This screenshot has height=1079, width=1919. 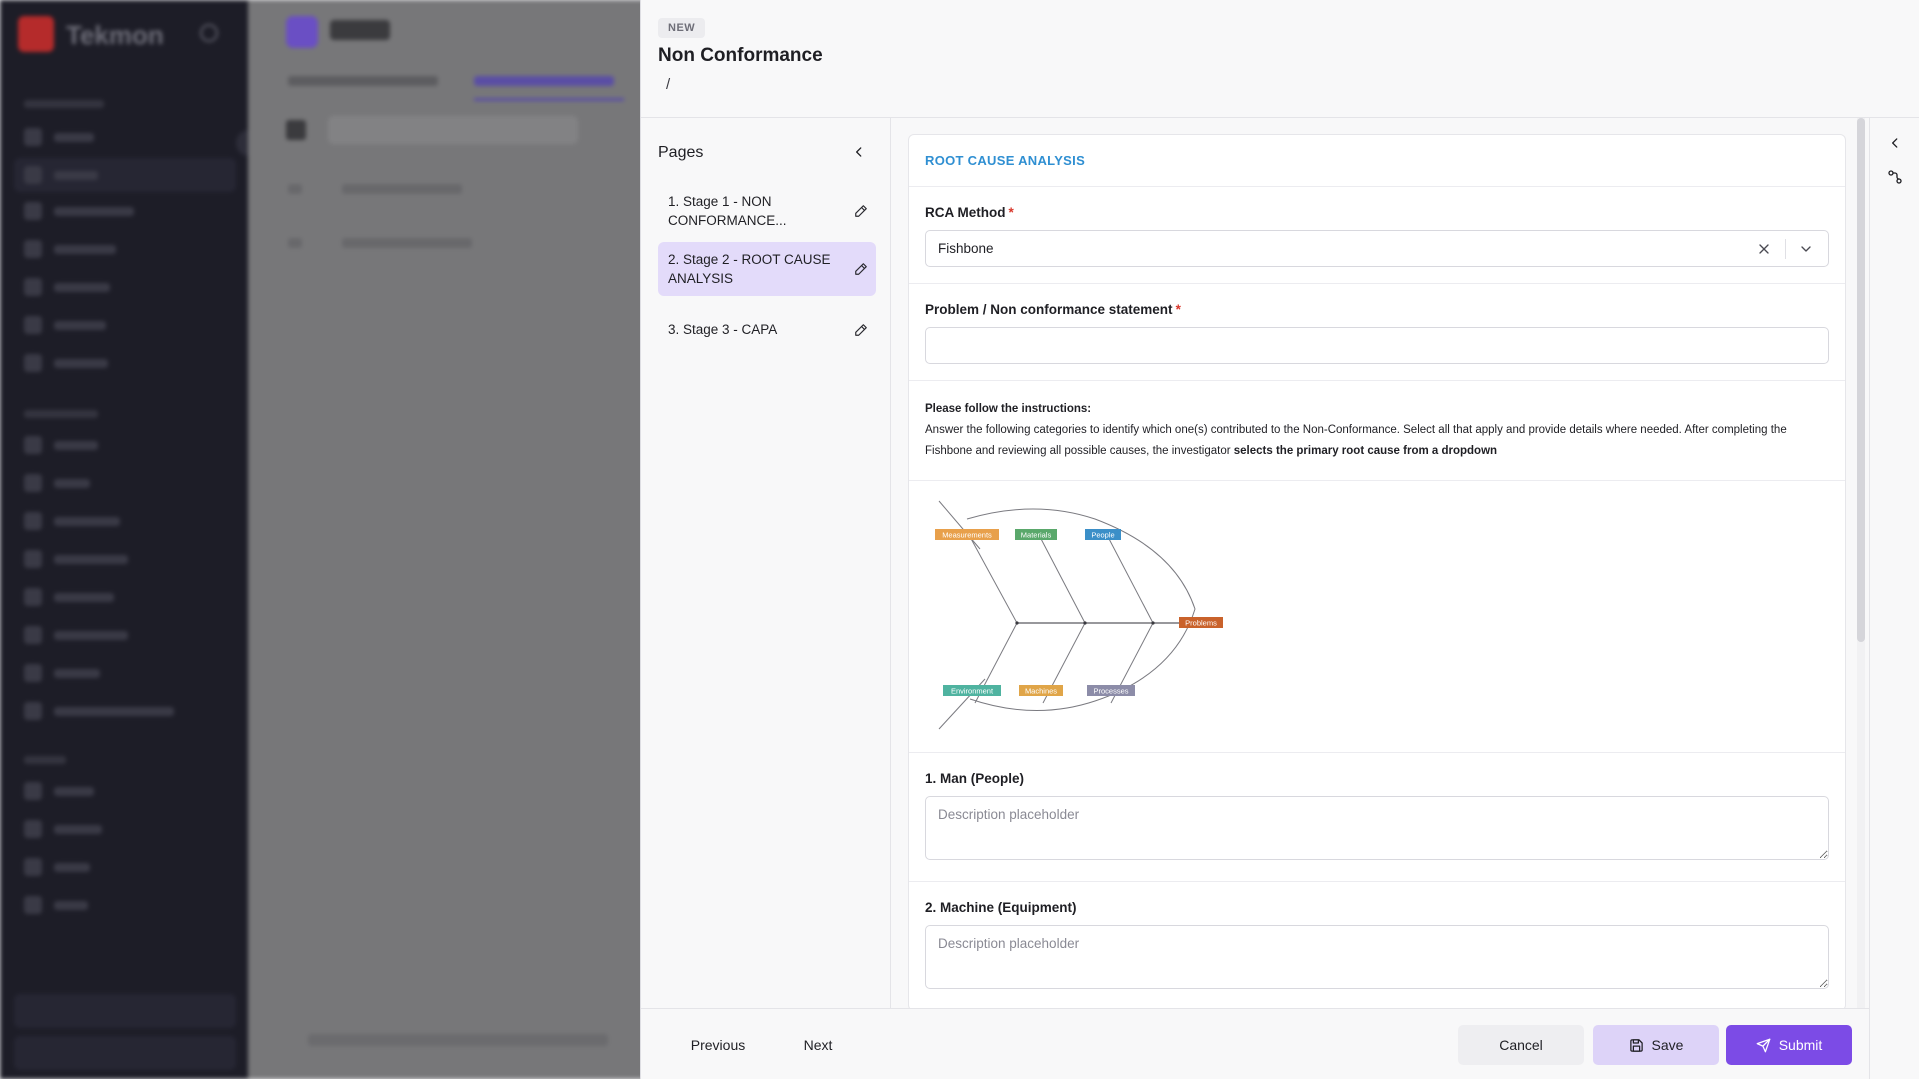 What do you see at coordinates (965, 212) in the screenshot?
I see `rca-method-label-text: RCA Method` at bounding box center [965, 212].